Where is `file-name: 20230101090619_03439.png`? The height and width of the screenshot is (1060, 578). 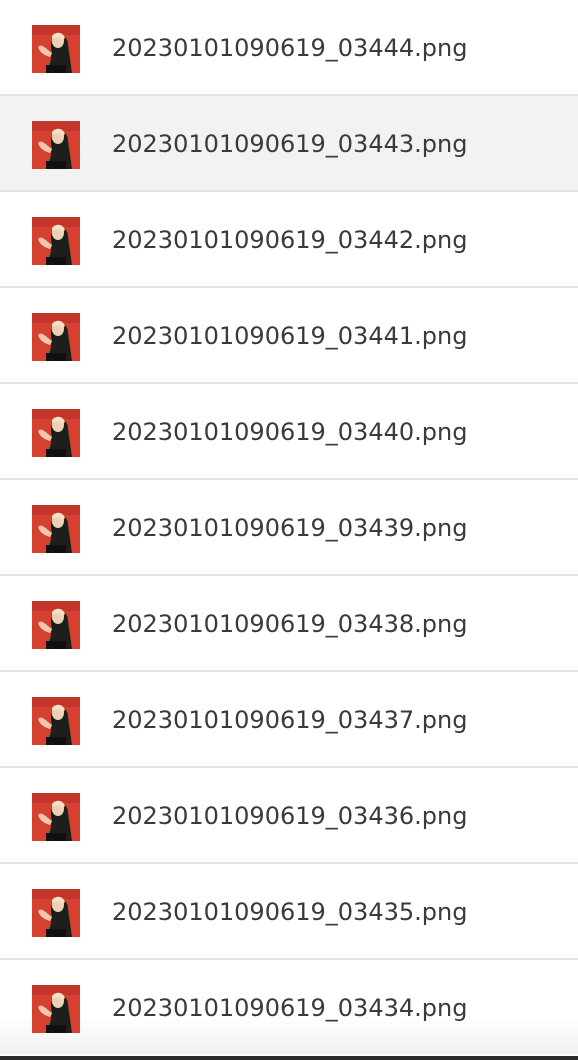
file-name: 20230101090619_03439.png is located at coordinates (290, 528).